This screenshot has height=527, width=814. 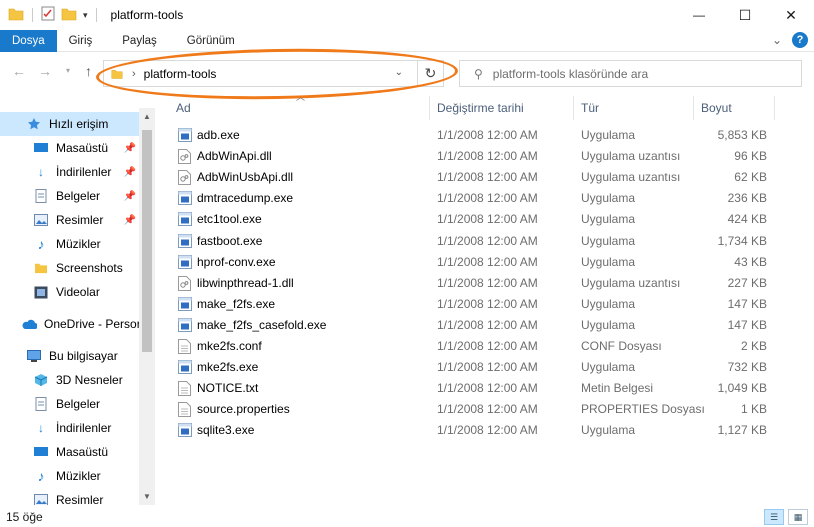 What do you see at coordinates (48, 15) in the screenshot?
I see `properties-icon` at bounding box center [48, 15].